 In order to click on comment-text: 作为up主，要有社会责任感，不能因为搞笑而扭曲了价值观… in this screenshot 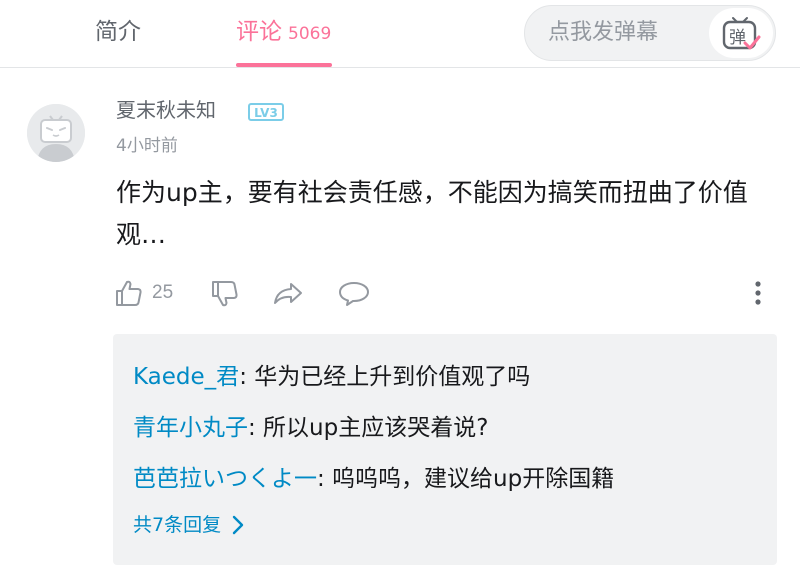, I will do `click(432, 213)`.